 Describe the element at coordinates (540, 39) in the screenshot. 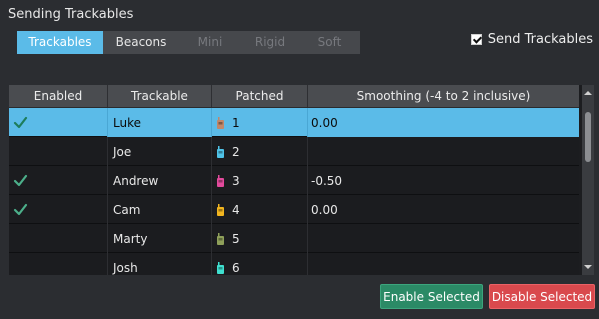

I see `send-trackables-label: Send Trackables` at that location.